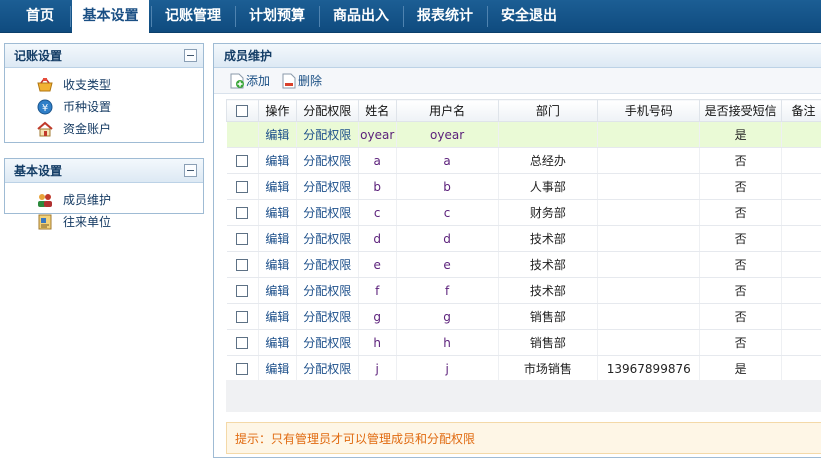 This screenshot has height=458, width=821. Describe the element at coordinates (649, 134) in the screenshot. I see `phone-cell` at that location.